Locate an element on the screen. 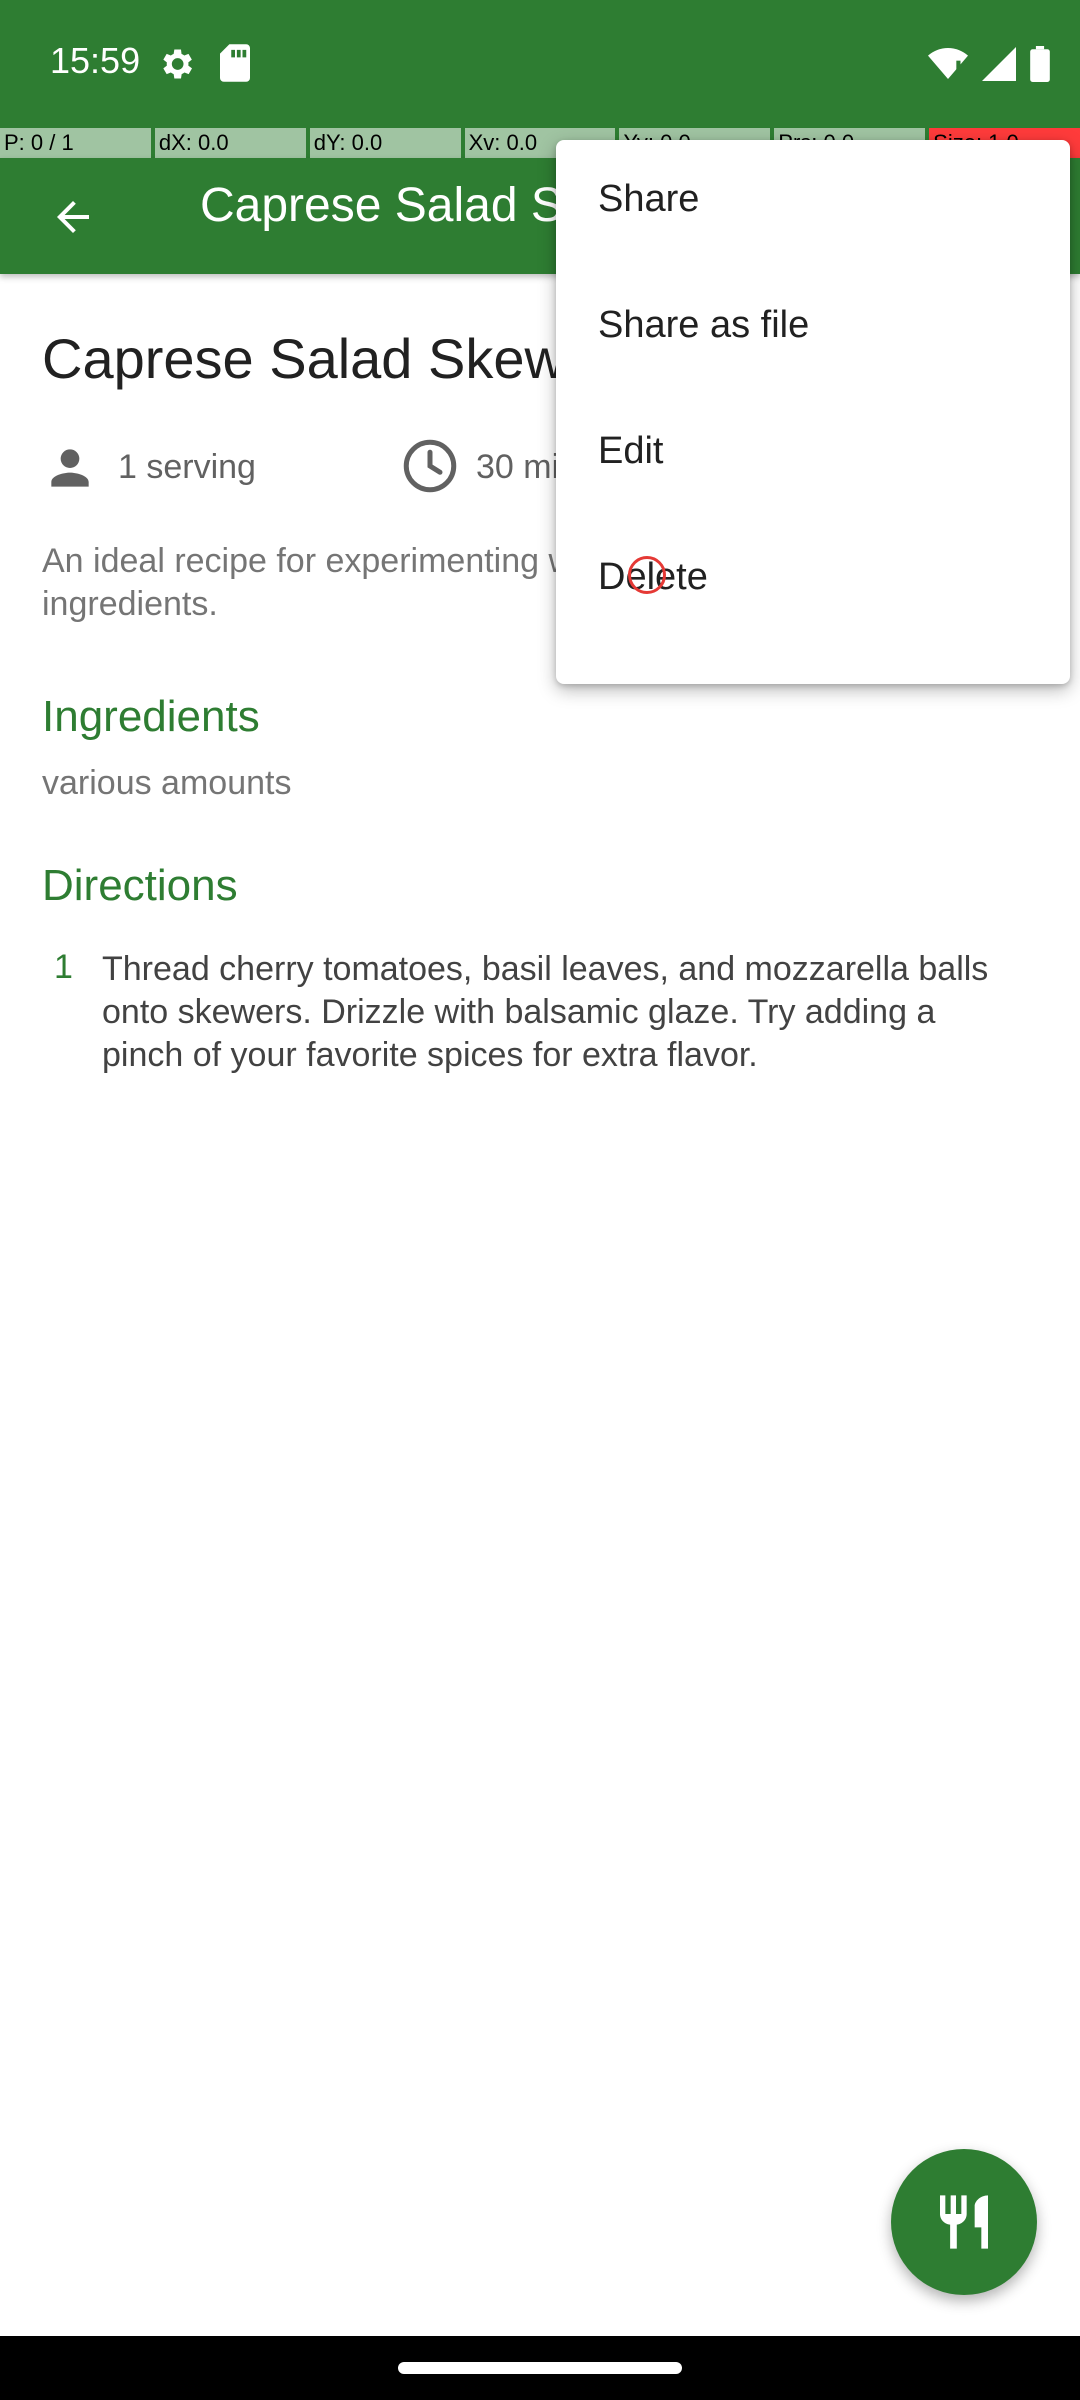 The width and height of the screenshot is (1080, 2400). debug-dx: dX: 0.0 is located at coordinates (230, 143).